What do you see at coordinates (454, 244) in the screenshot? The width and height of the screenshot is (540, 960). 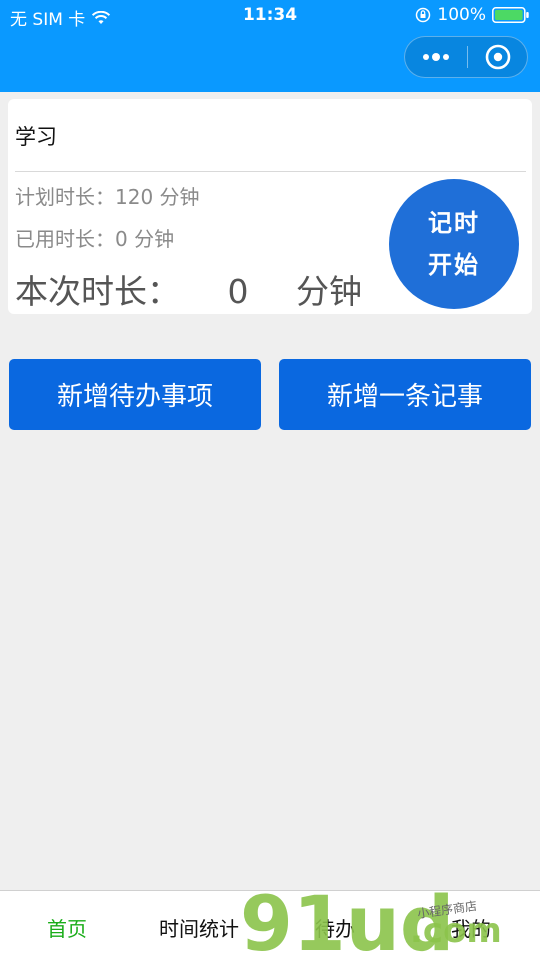 I see `start-timer-button: 记时 开始` at bounding box center [454, 244].